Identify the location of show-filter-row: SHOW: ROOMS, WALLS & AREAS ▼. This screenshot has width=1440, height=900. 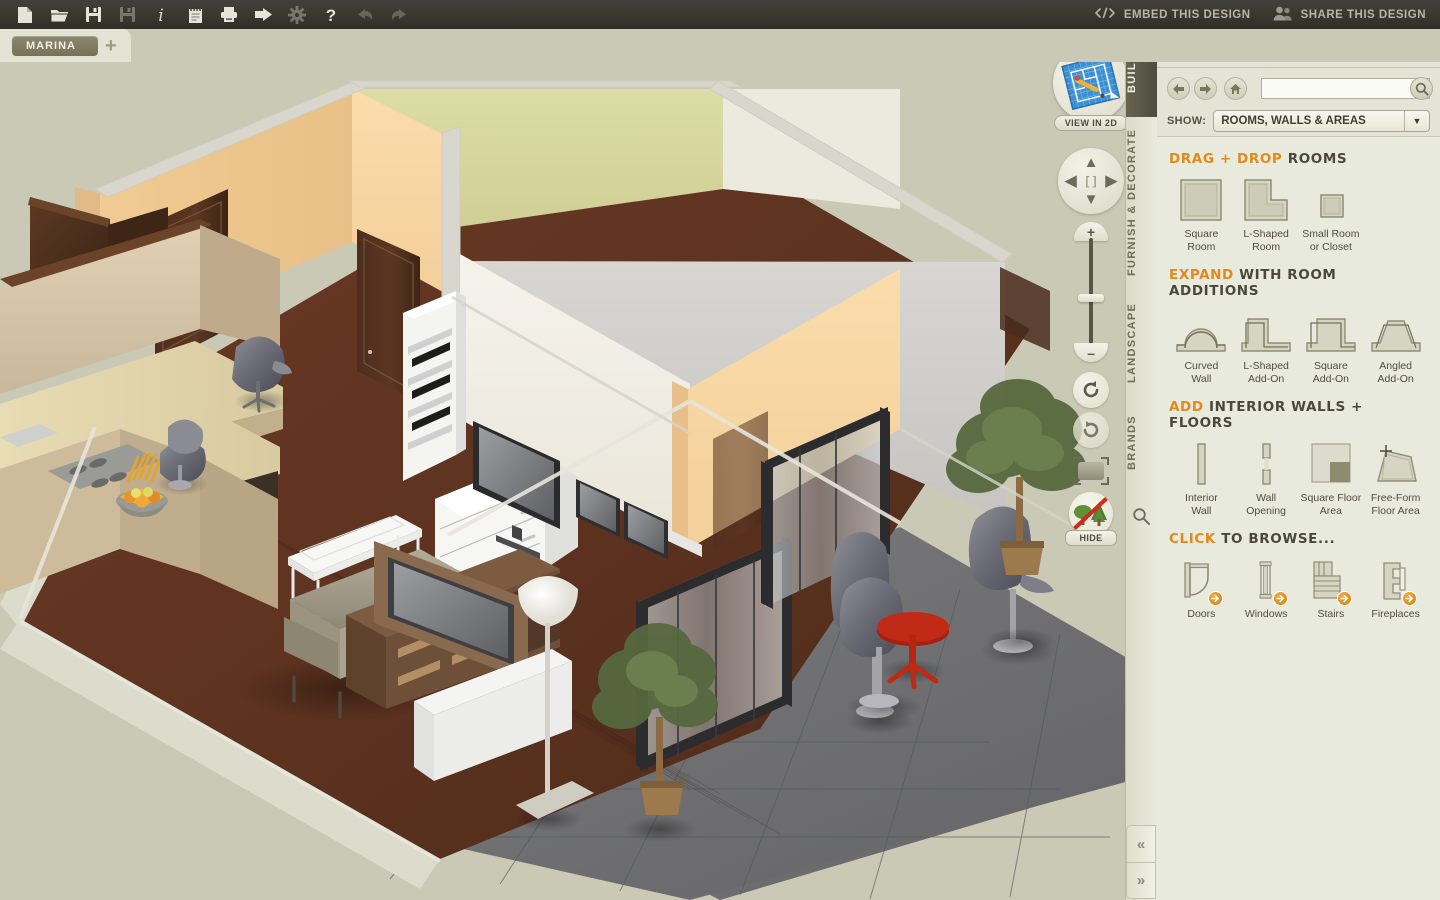
(1298, 121).